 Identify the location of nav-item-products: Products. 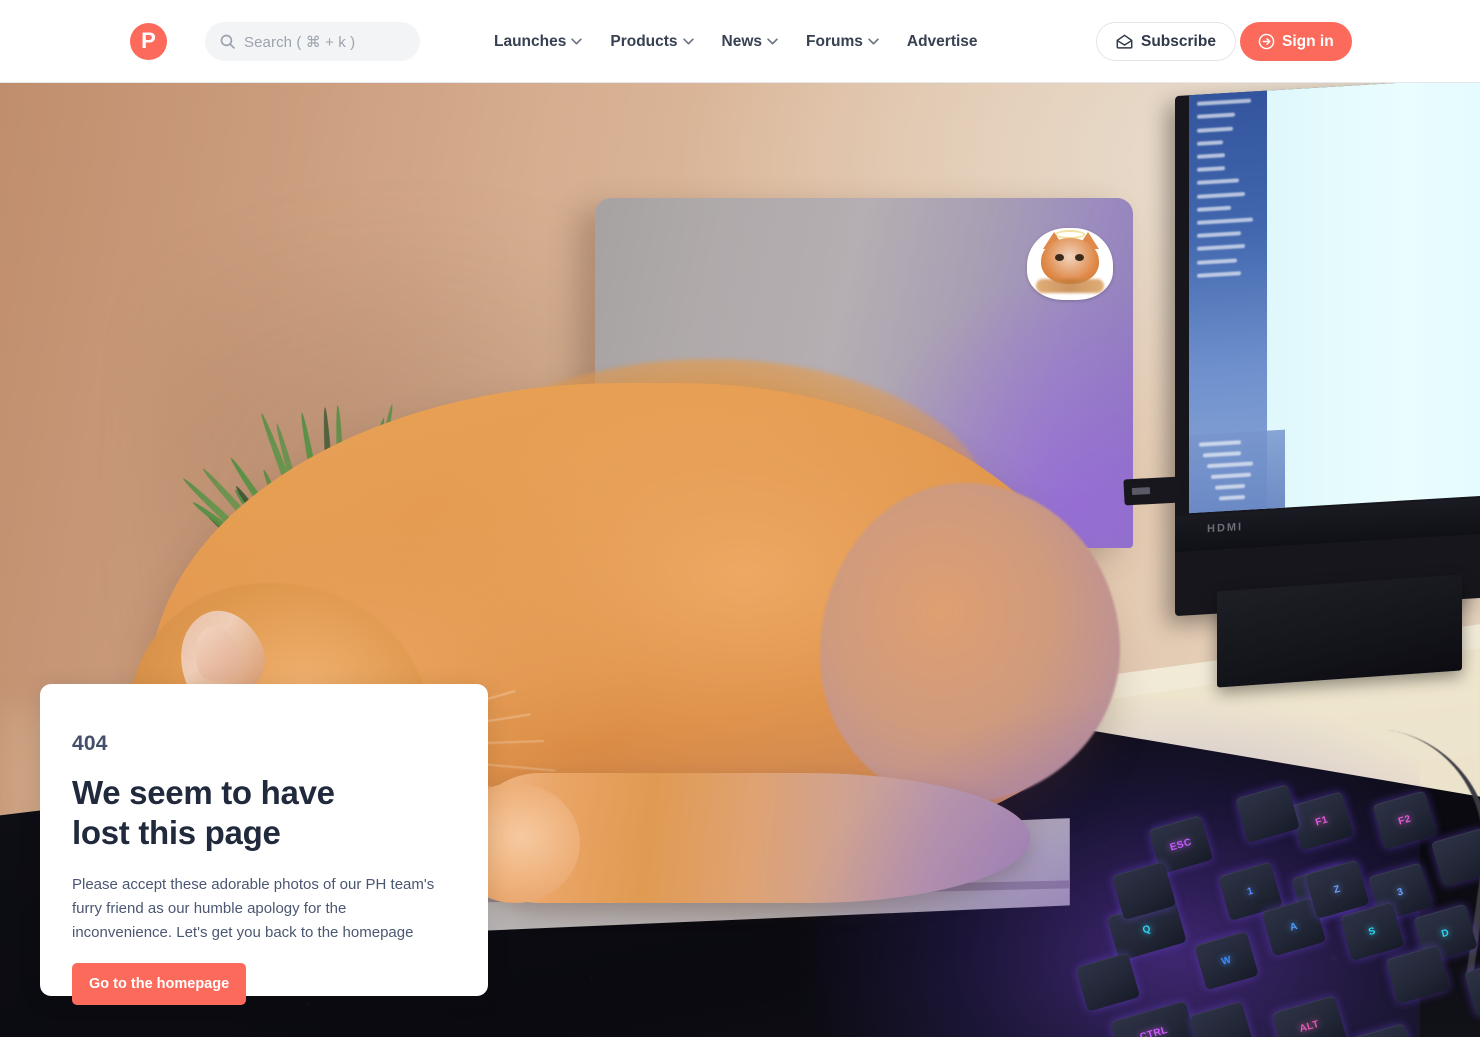
(652, 41).